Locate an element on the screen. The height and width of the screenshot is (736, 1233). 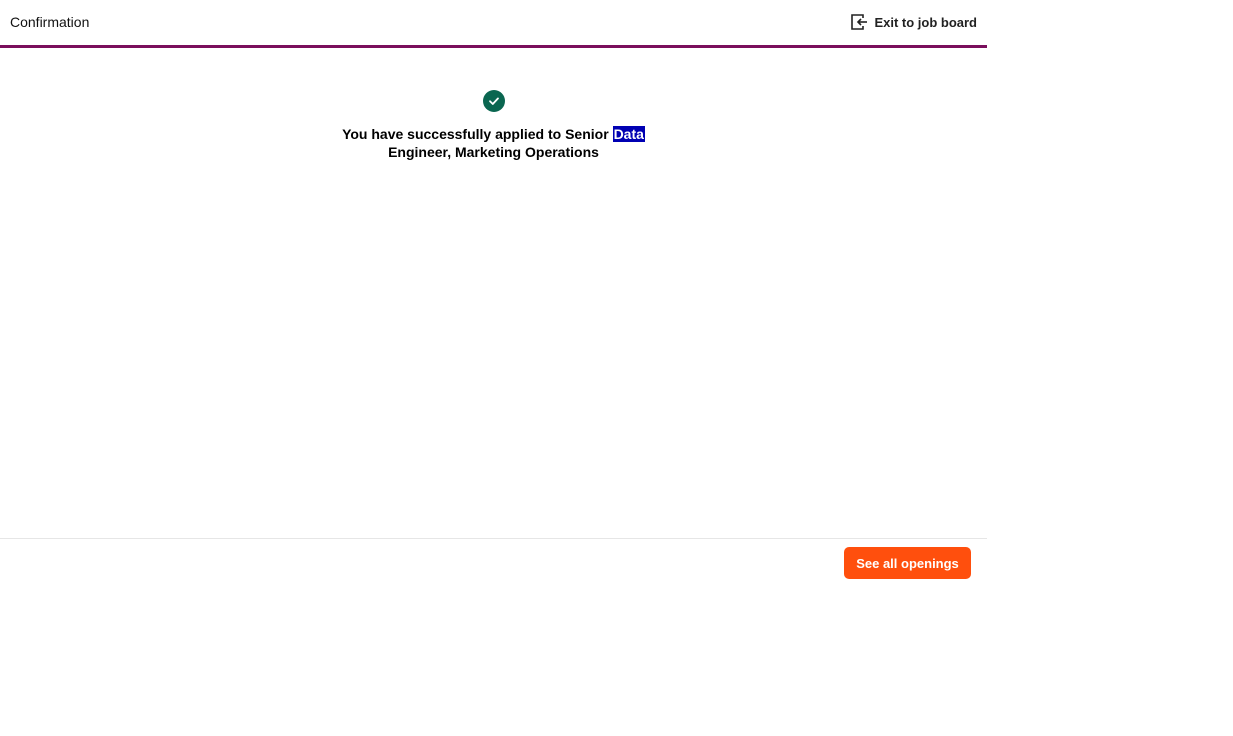
highlighted-text: Data is located at coordinates (628, 134).